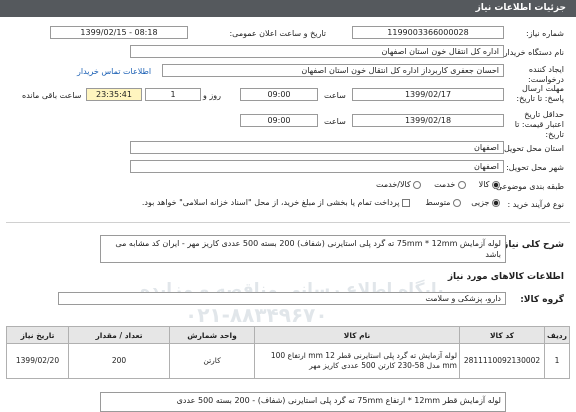 This screenshot has height=412, width=576. Describe the element at coordinates (535, 204) in the screenshot. I see `process-label: نوع فرآیند خرید :` at that location.